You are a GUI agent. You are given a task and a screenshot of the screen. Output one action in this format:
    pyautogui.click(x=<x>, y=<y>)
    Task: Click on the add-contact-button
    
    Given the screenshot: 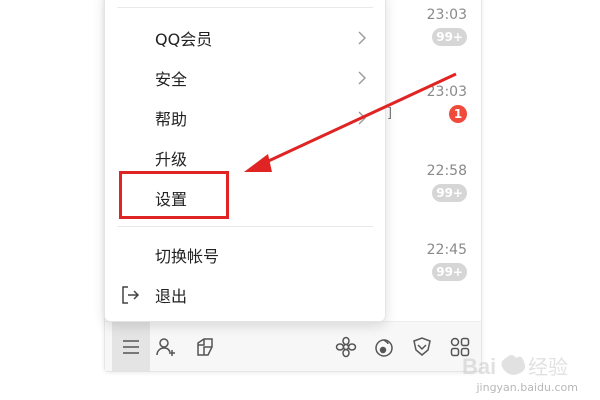 What is the action you would take?
    pyautogui.click(x=166, y=347)
    